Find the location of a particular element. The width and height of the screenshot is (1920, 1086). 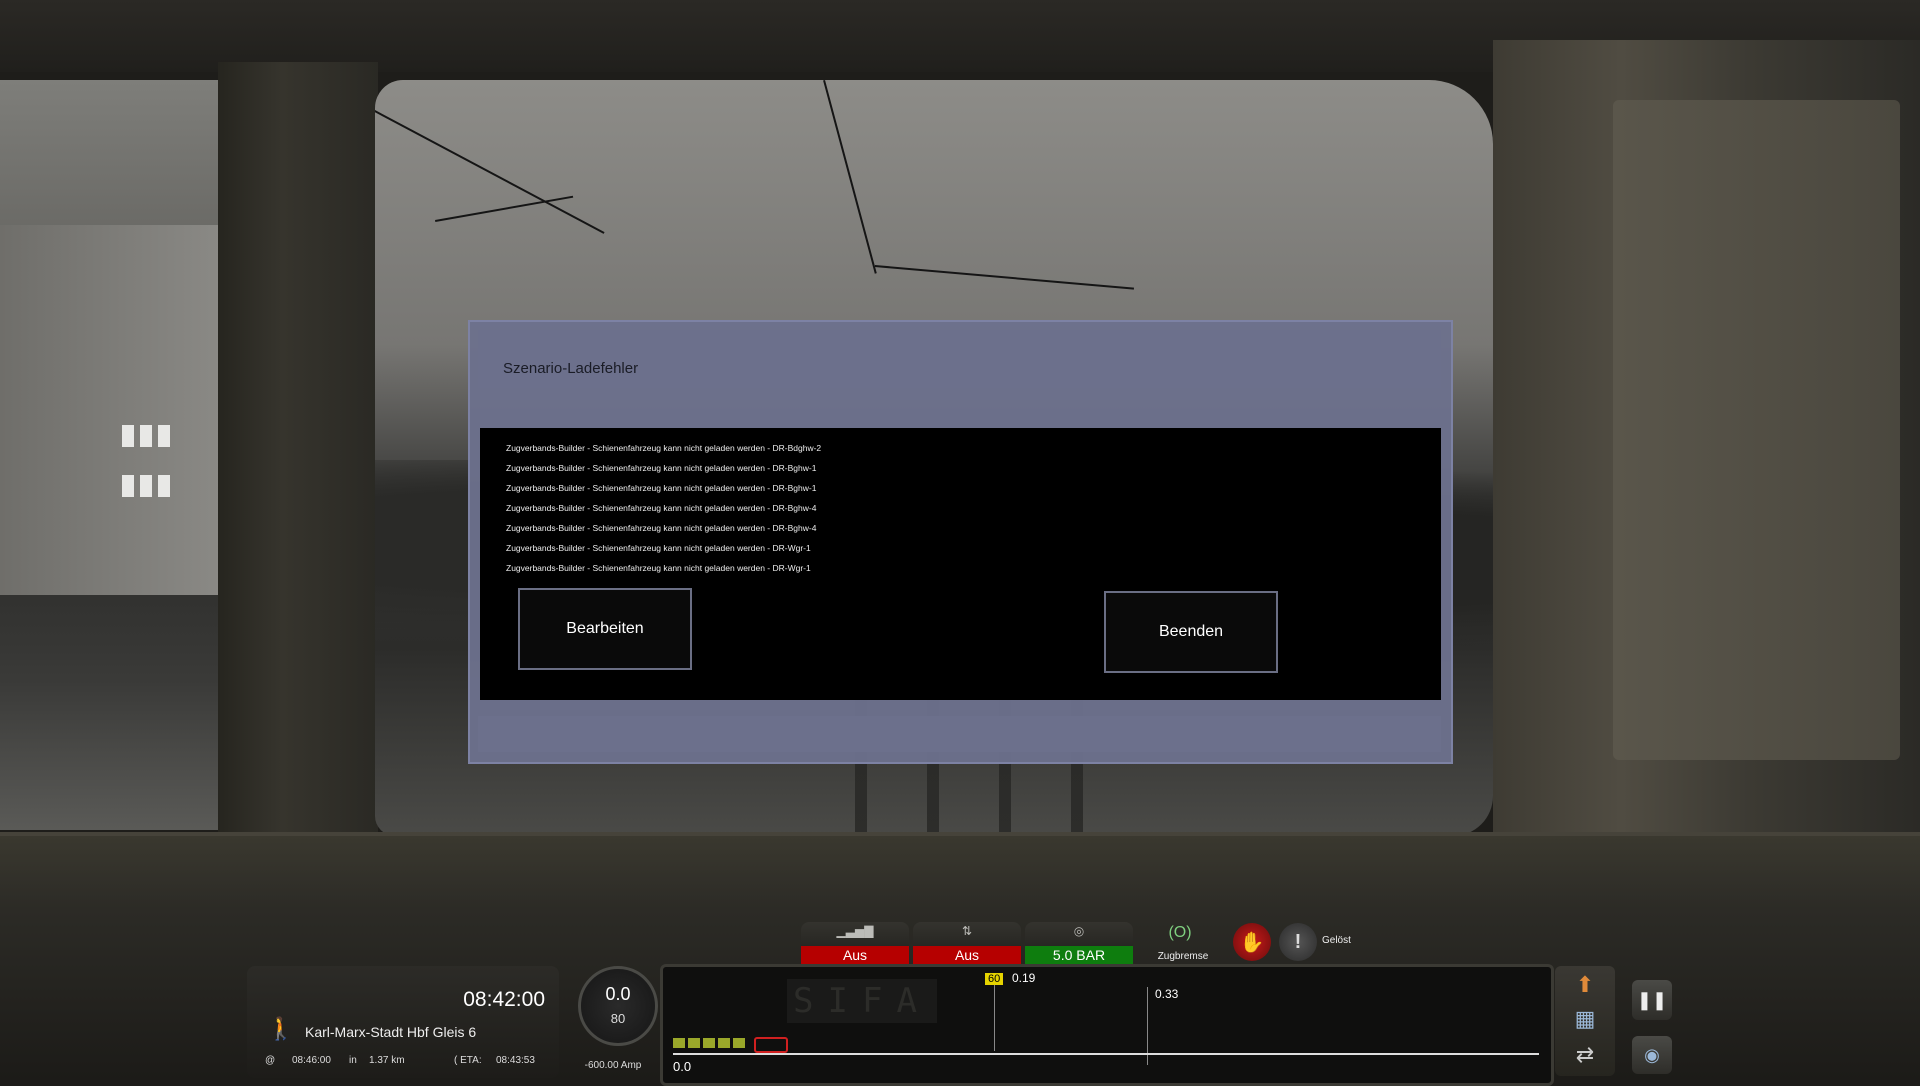

at-symbol: @ is located at coordinates (270, 1060).